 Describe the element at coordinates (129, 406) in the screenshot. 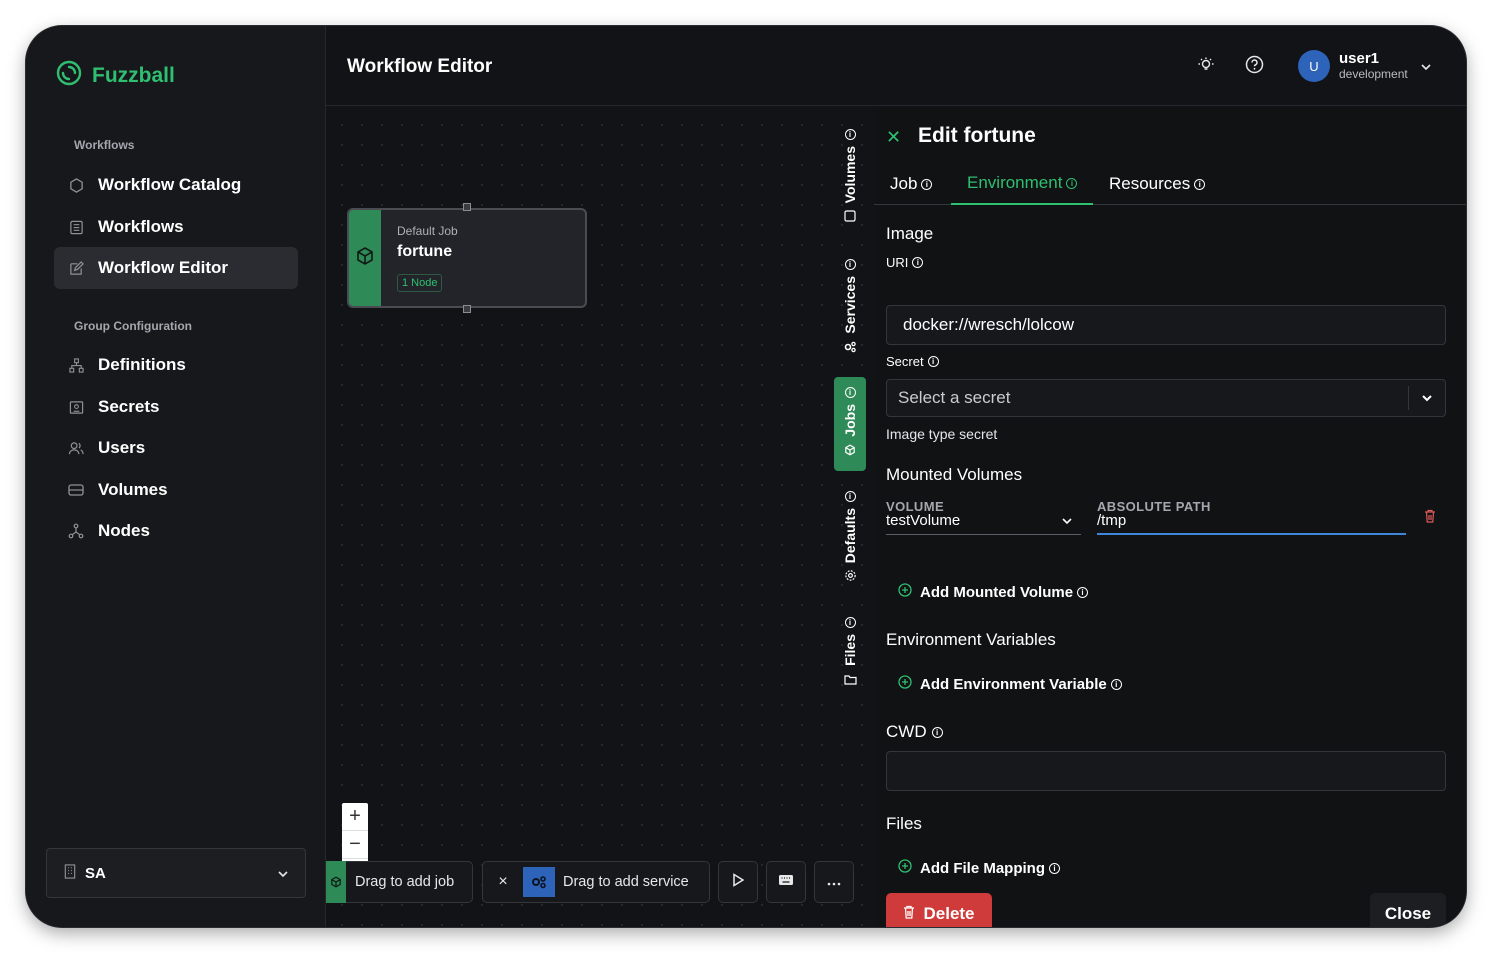

I see `sidebar-item-label: Secrets` at that location.